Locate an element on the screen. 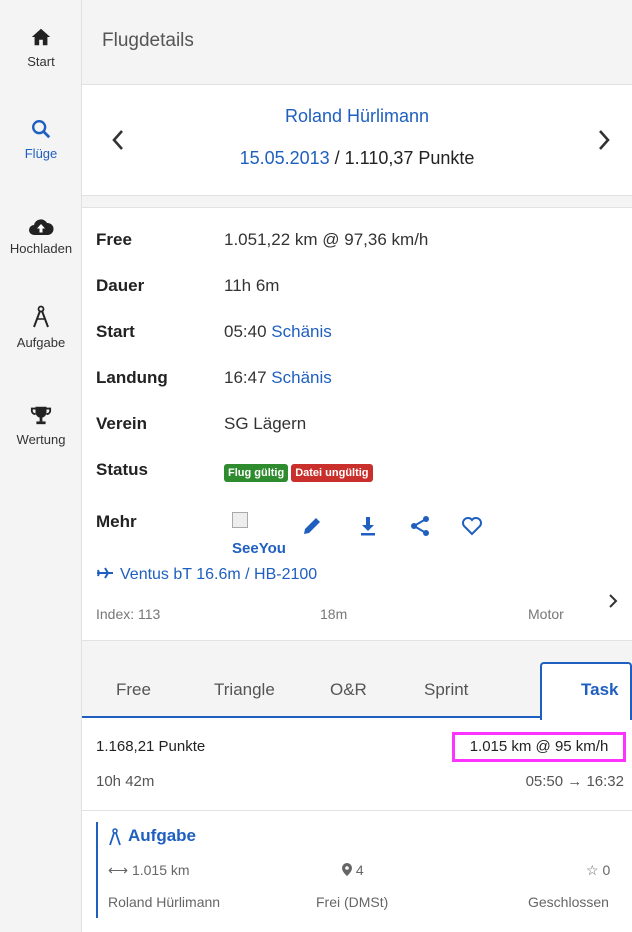 This screenshot has width=632, height=932. sidebar: Start Flüge Hochladen Aufgabe Wertung is located at coordinates (41, 466).